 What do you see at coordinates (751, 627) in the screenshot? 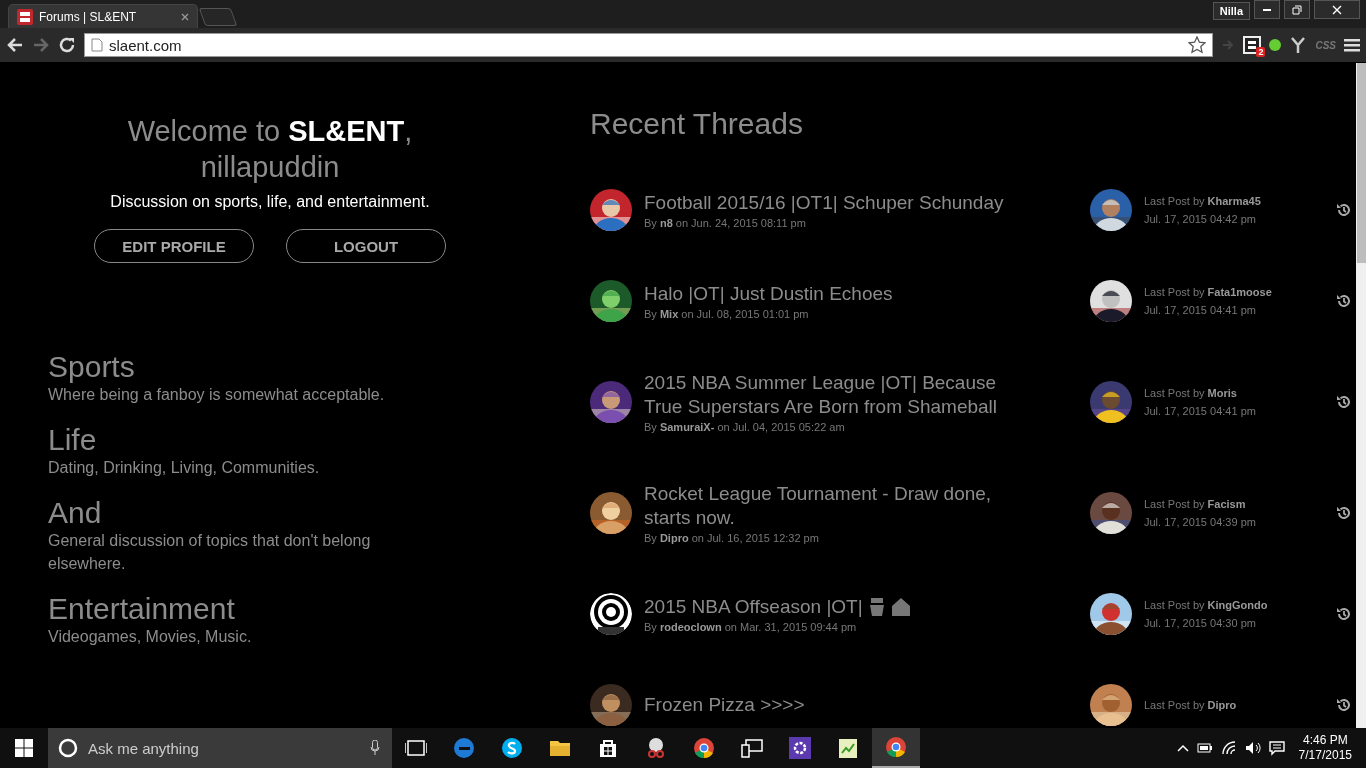
I see `thread-byline: By rodeoclown on Mar. 31, 2015 09:44 pm` at bounding box center [751, 627].